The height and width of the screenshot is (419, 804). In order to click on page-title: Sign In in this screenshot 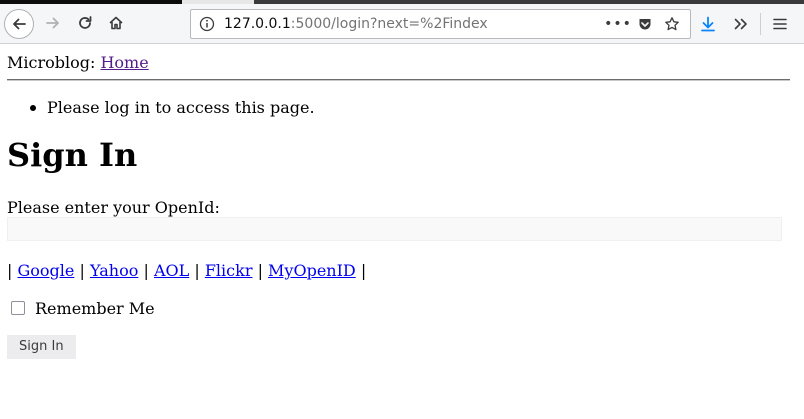, I will do `click(72, 155)`.